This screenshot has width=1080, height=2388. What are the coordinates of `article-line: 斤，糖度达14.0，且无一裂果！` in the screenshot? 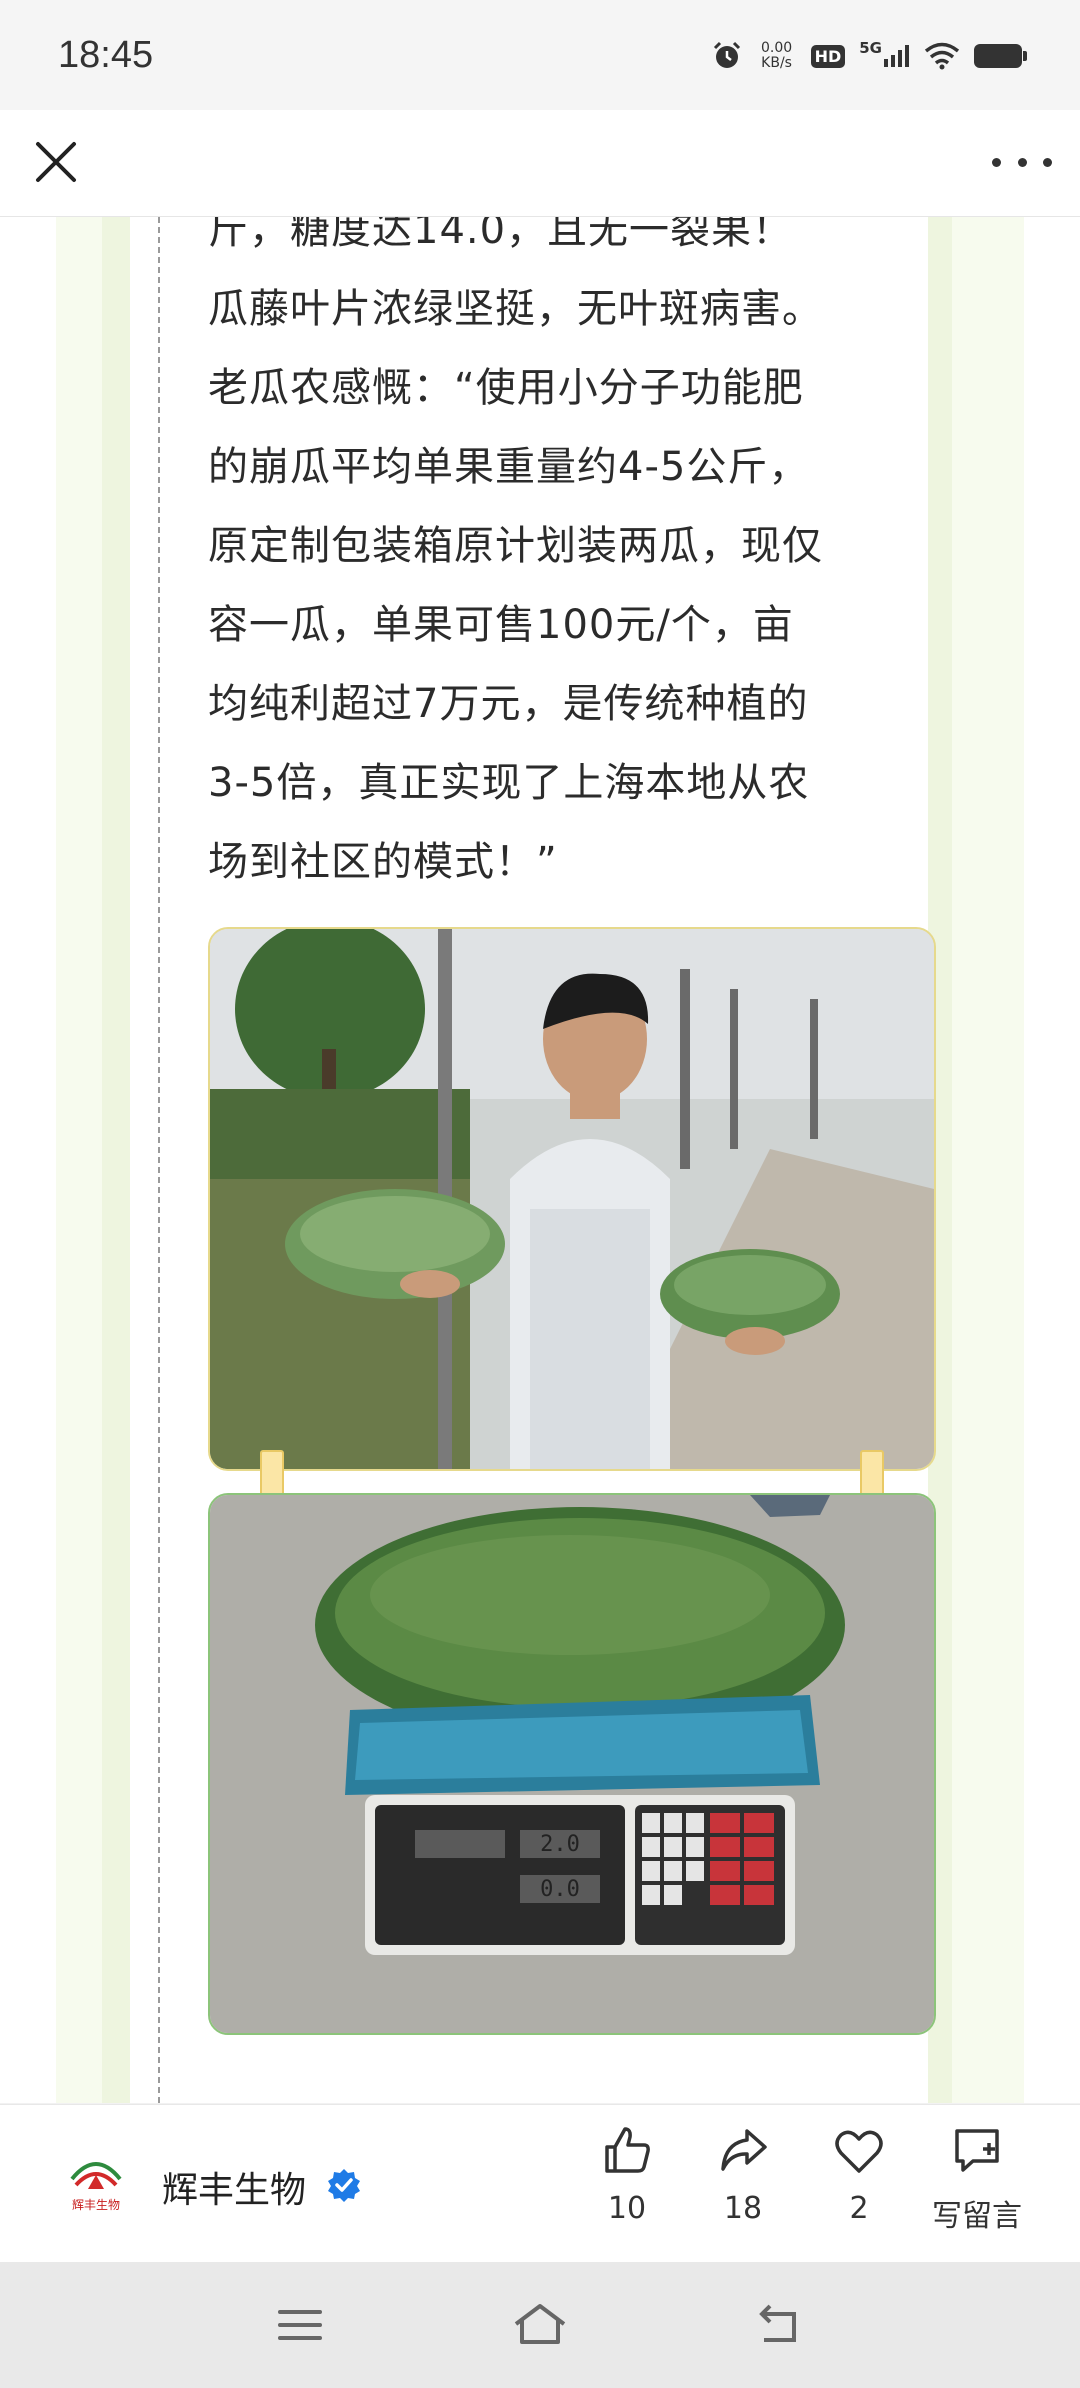 It's located at (501, 235).